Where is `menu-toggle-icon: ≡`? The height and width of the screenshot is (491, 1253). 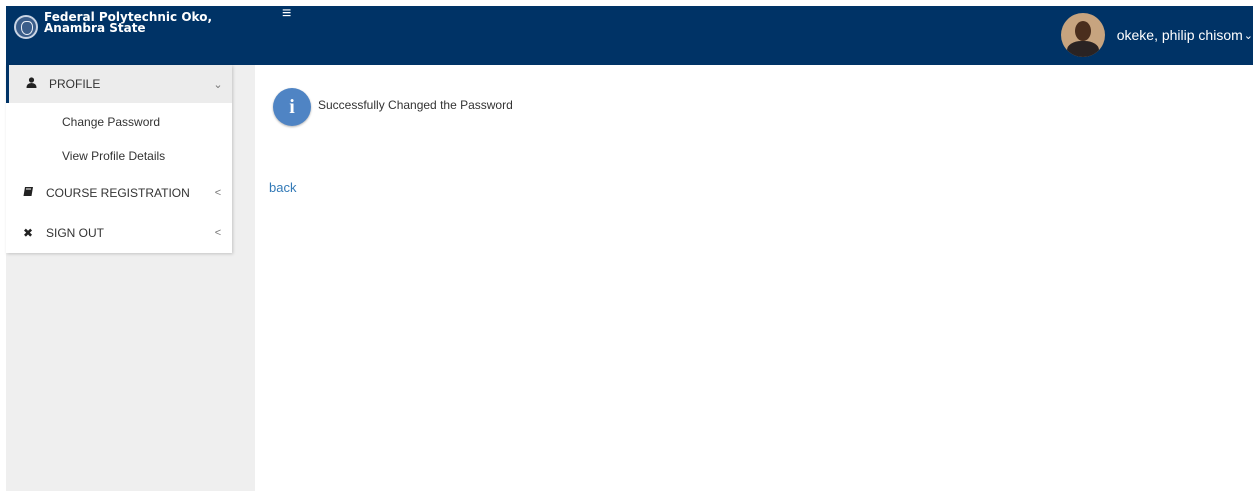 menu-toggle-icon: ≡ is located at coordinates (286, 14).